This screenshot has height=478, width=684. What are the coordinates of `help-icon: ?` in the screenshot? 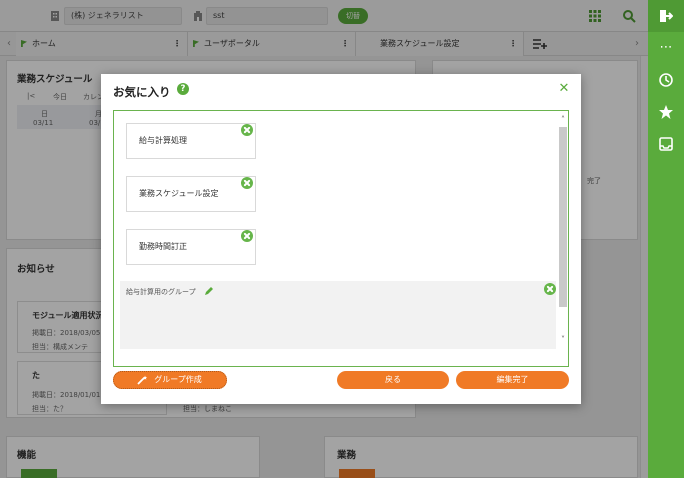 It's located at (183, 89).